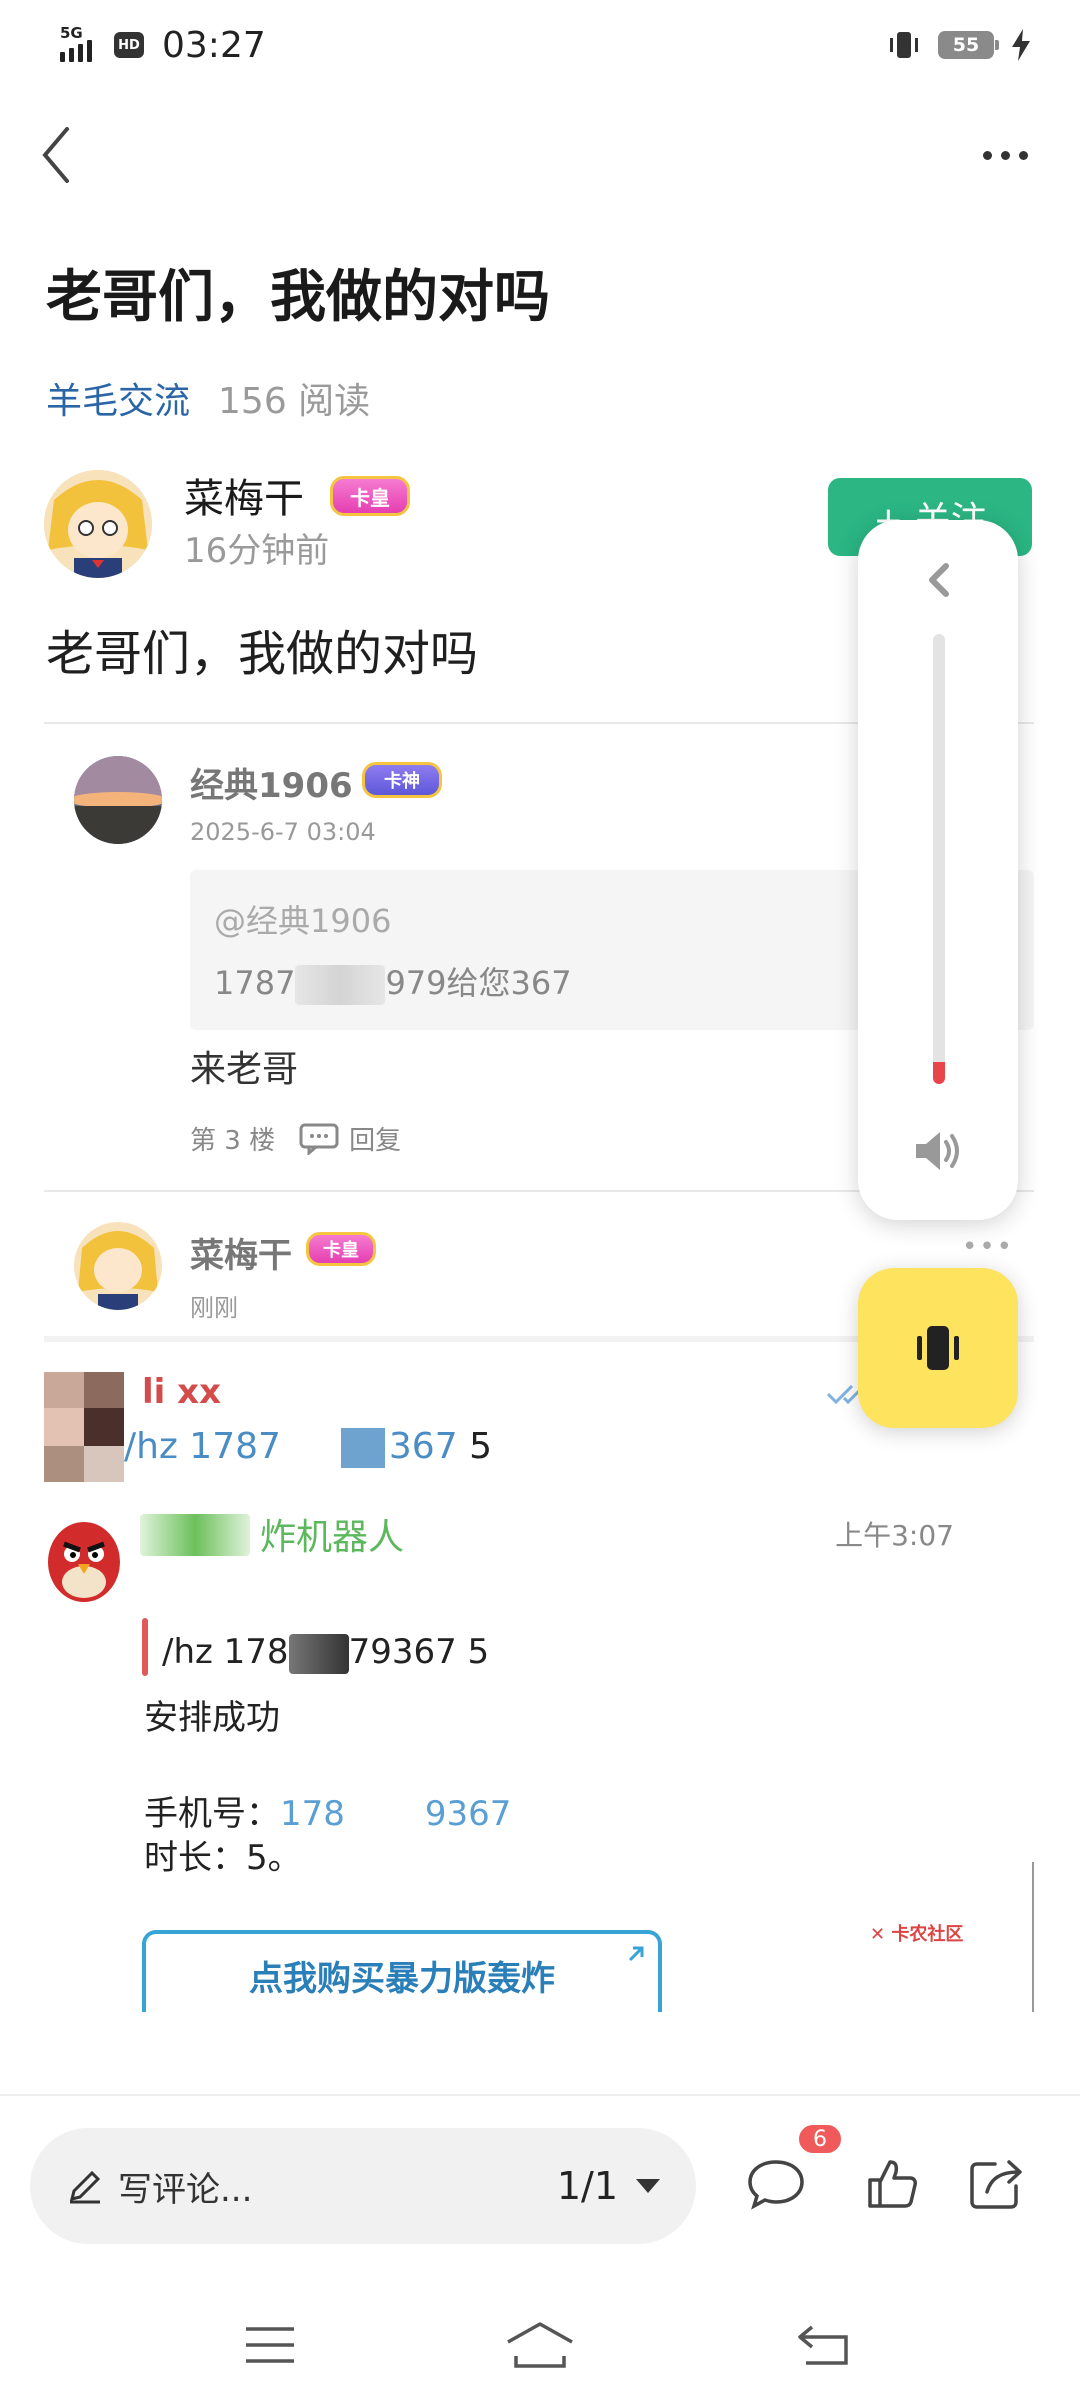 The width and height of the screenshot is (1080, 2400). Describe the element at coordinates (540, 2095) in the screenshot. I see `bottom-divider` at that location.